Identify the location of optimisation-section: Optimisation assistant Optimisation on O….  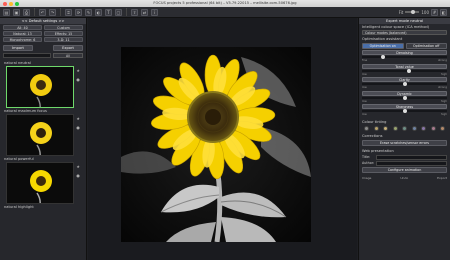
(404, 77).